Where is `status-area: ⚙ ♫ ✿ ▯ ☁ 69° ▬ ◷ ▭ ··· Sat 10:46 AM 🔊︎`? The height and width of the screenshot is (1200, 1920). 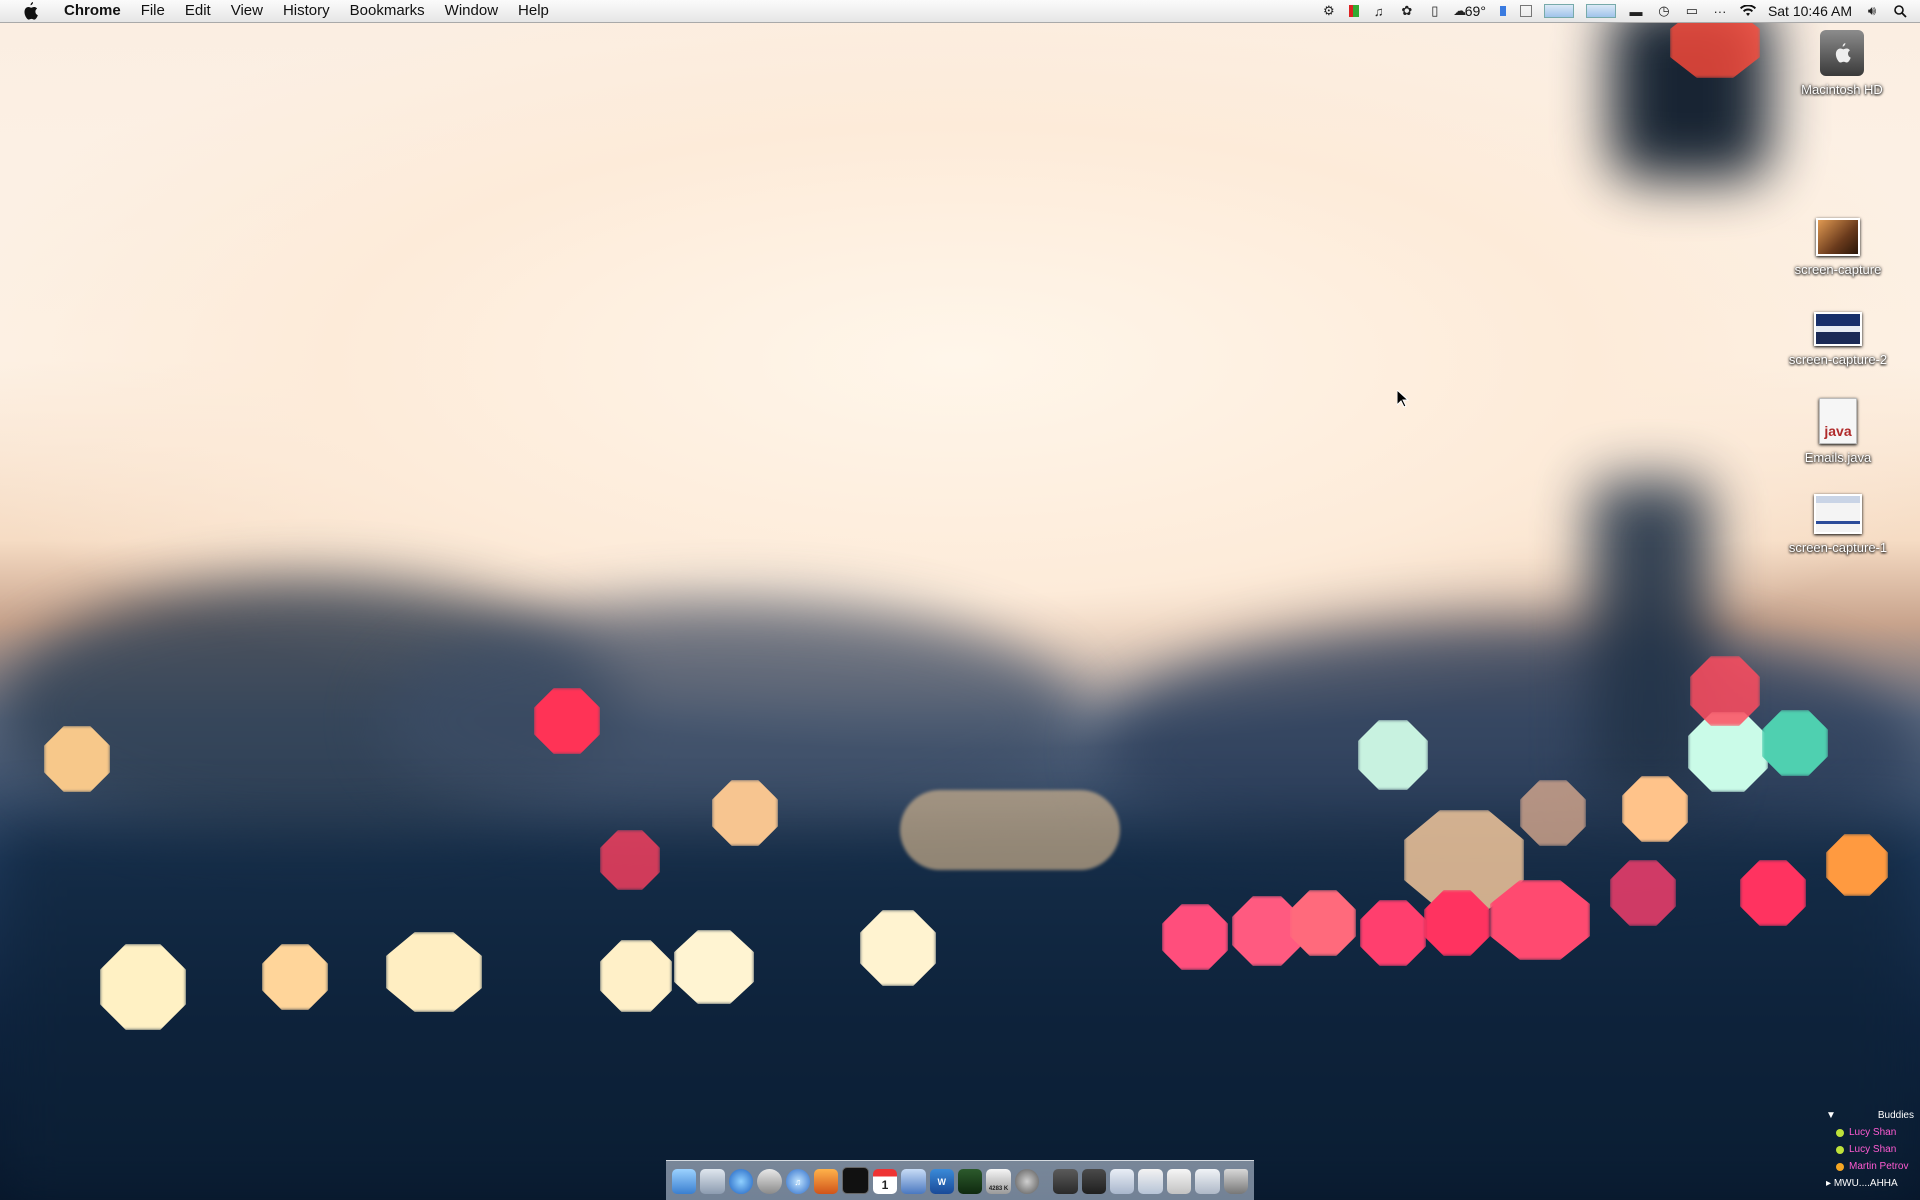
status-area: ⚙ ♫ ✿ ▯ ☁ 69° ▬ ◷ ▭ ··· Sat 10:46 AM 🔊︎ is located at coordinates (1617, 11).